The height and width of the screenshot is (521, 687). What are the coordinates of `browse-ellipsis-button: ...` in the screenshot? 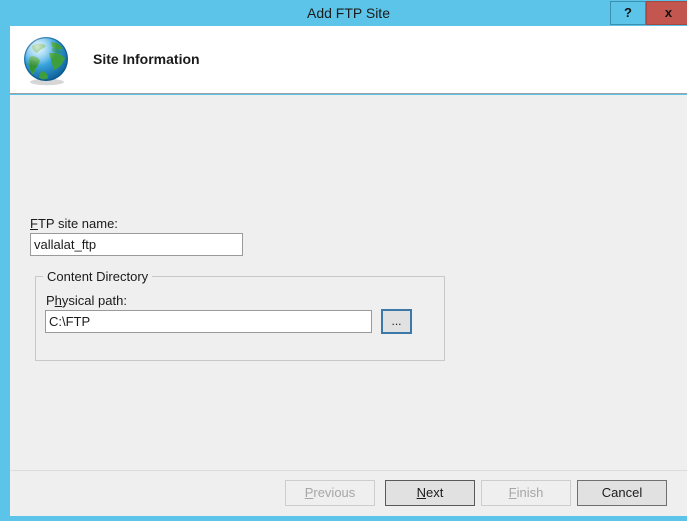 It's located at (396, 321).